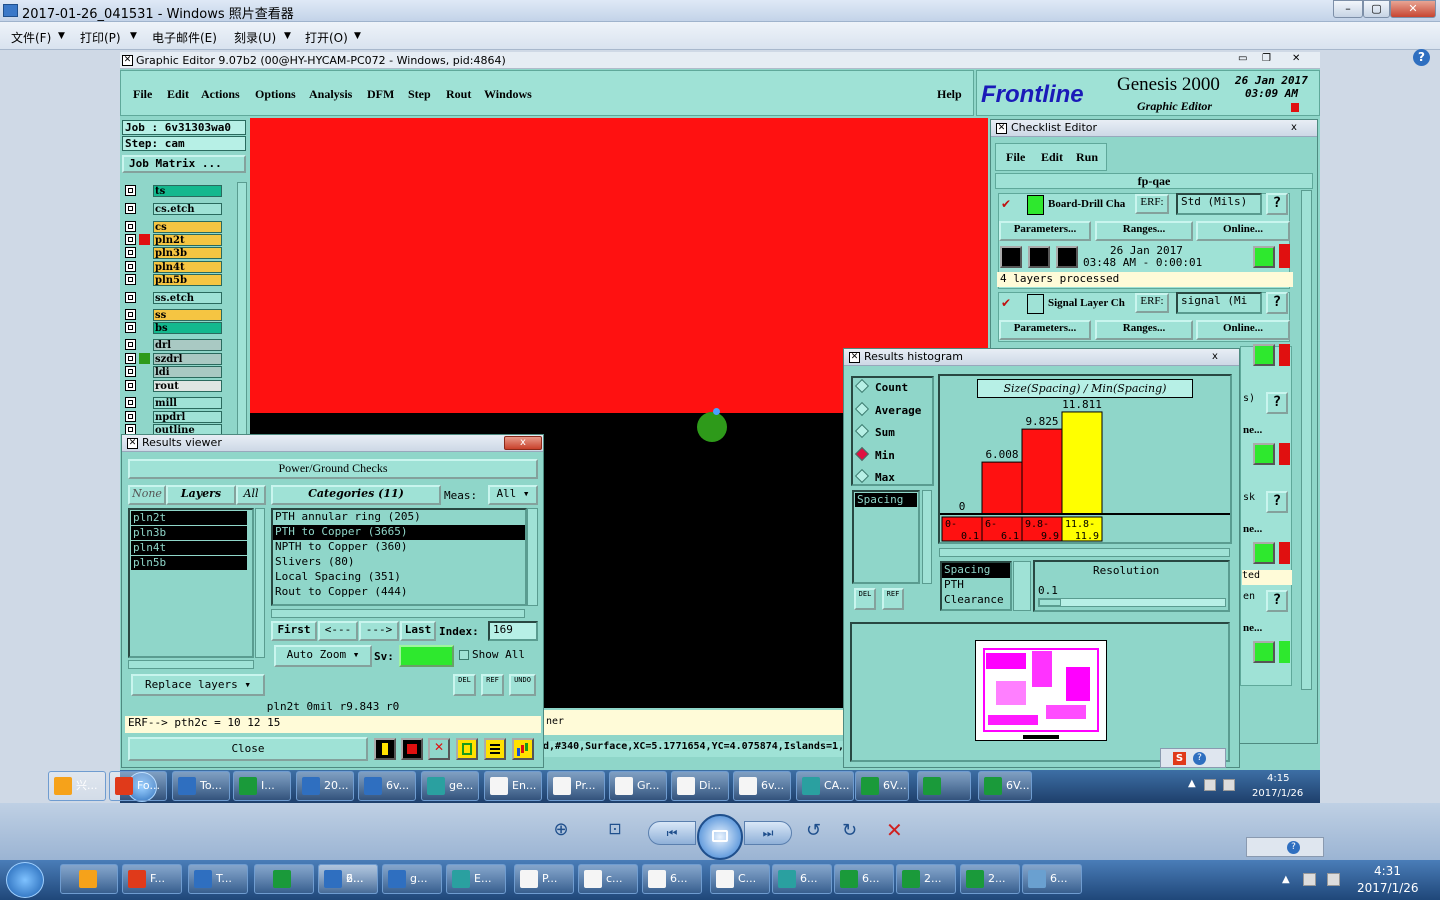 Image resolution: width=1440 pixels, height=900 pixels. Describe the element at coordinates (100, 37) in the screenshot. I see `menu-print: 打印(P)` at that location.